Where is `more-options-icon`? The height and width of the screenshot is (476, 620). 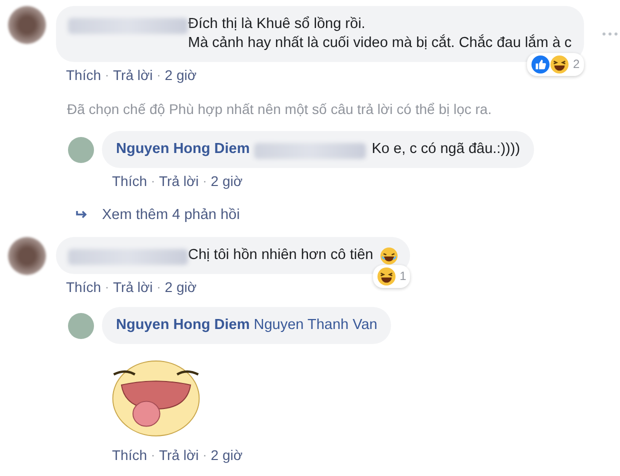 more-options-icon is located at coordinates (610, 34).